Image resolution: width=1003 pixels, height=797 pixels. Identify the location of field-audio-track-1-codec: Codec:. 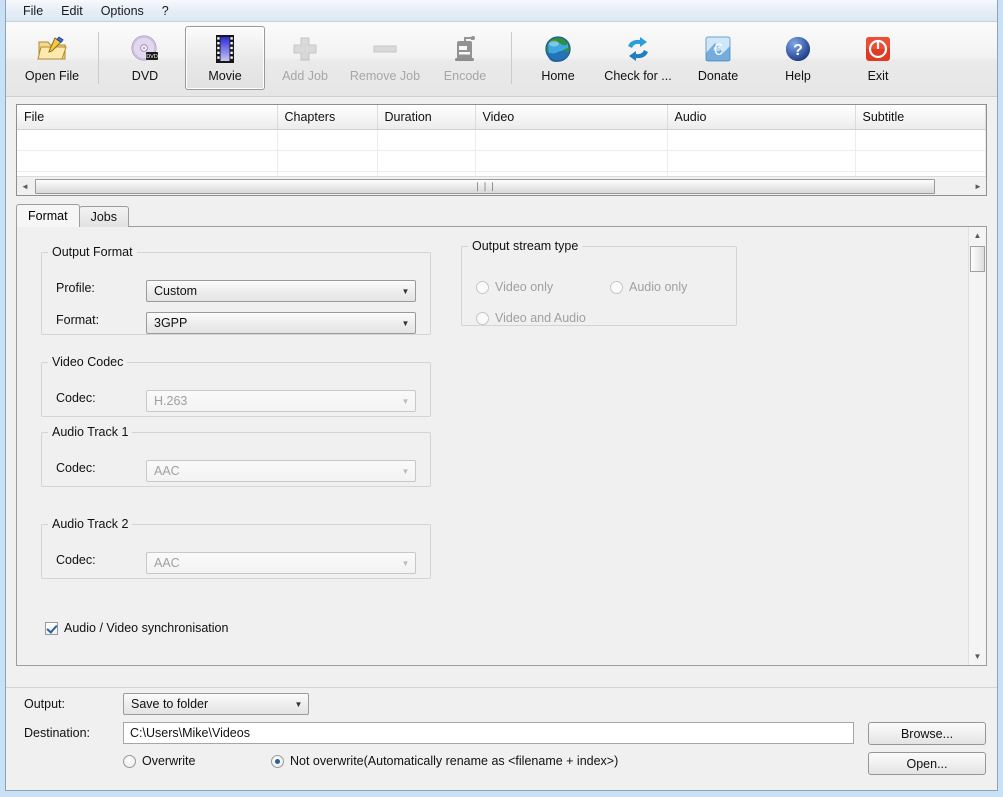
(101, 468).